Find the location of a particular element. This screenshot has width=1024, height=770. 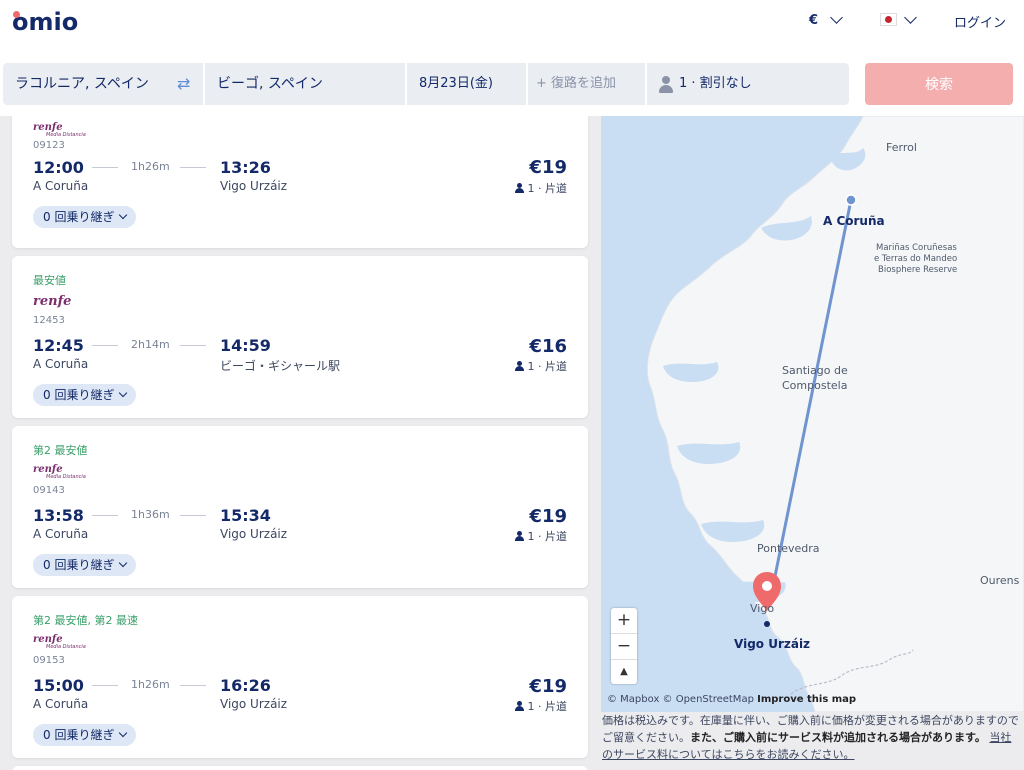

omio-logo: omio is located at coordinates (45, 22).